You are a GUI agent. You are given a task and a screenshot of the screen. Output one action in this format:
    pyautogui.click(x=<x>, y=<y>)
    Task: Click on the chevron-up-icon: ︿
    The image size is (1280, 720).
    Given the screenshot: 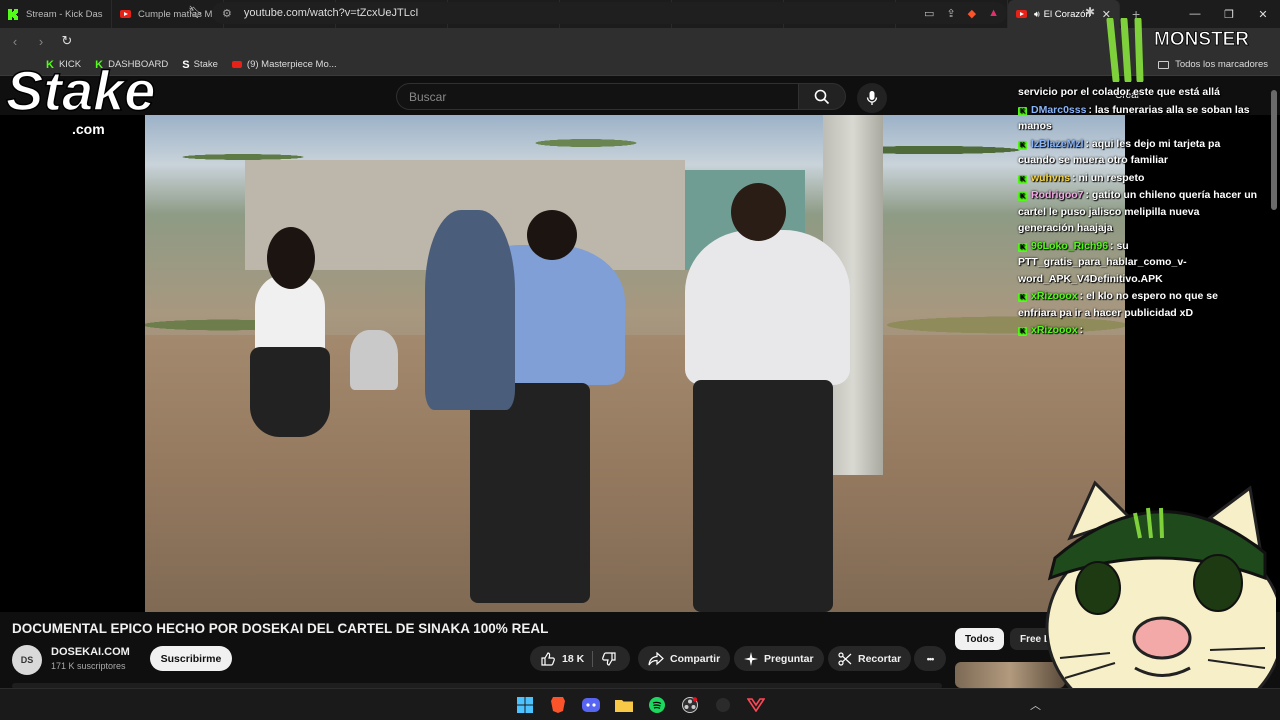 What is the action you would take?
    pyautogui.click(x=1035, y=705)
    